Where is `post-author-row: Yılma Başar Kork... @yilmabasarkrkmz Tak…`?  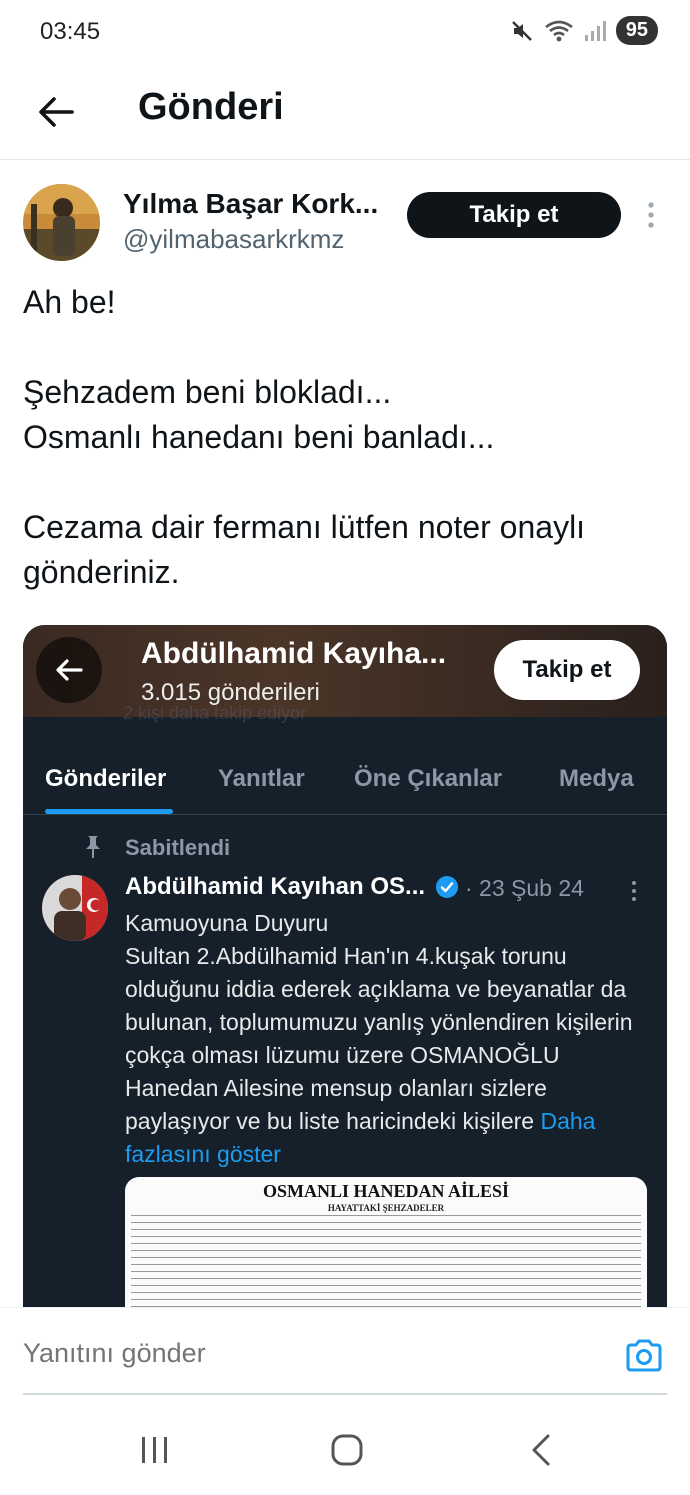
post-author-row: Yılma Başar Kork... @yilmabasarkrkmz Tak… is located at coordinates (345, 225).